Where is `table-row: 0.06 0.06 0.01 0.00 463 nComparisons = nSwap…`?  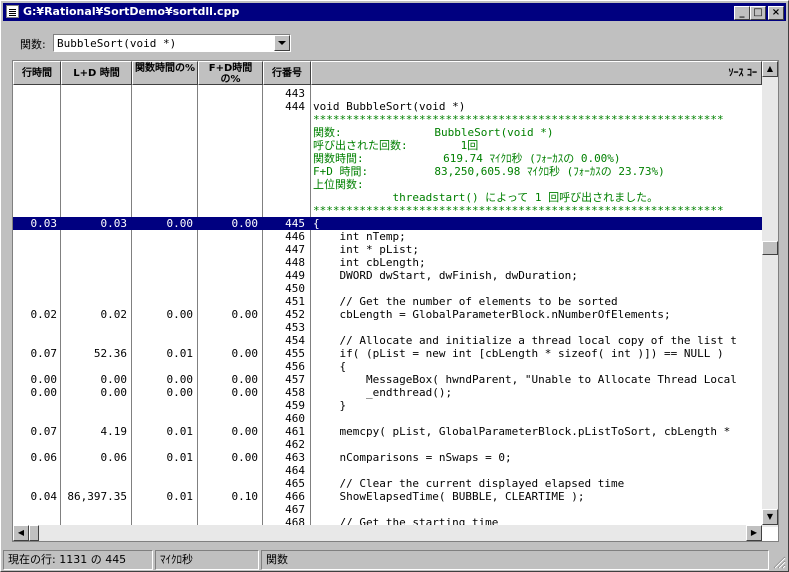 table-row: 0.06 0.06 0.01 0.00 463 nComparisons = nSwap… is located at coordinates (388, 457).